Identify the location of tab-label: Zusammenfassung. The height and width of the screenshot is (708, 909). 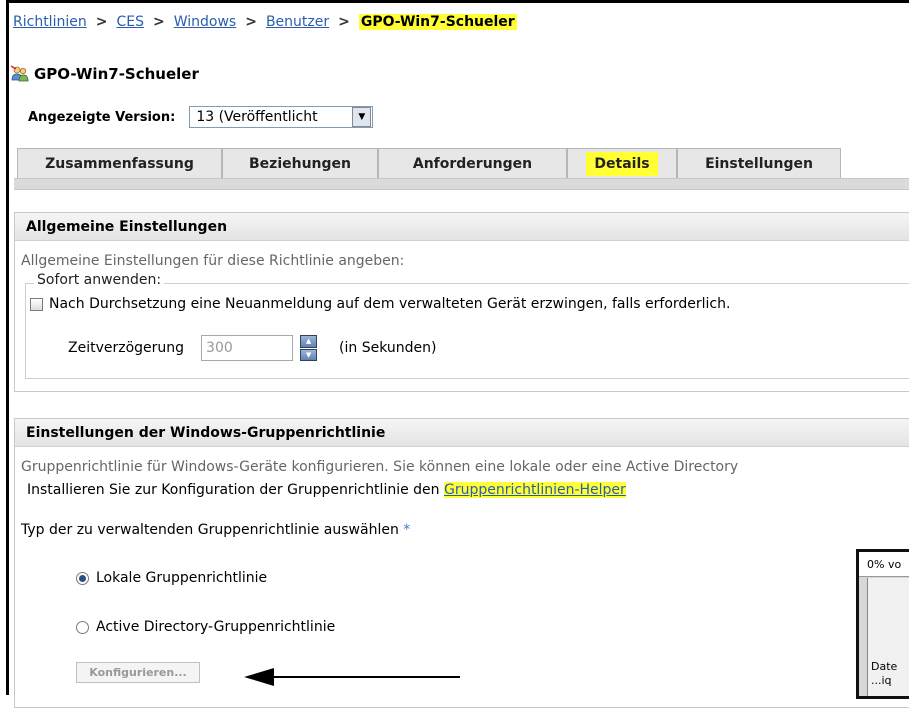
(119, 163).